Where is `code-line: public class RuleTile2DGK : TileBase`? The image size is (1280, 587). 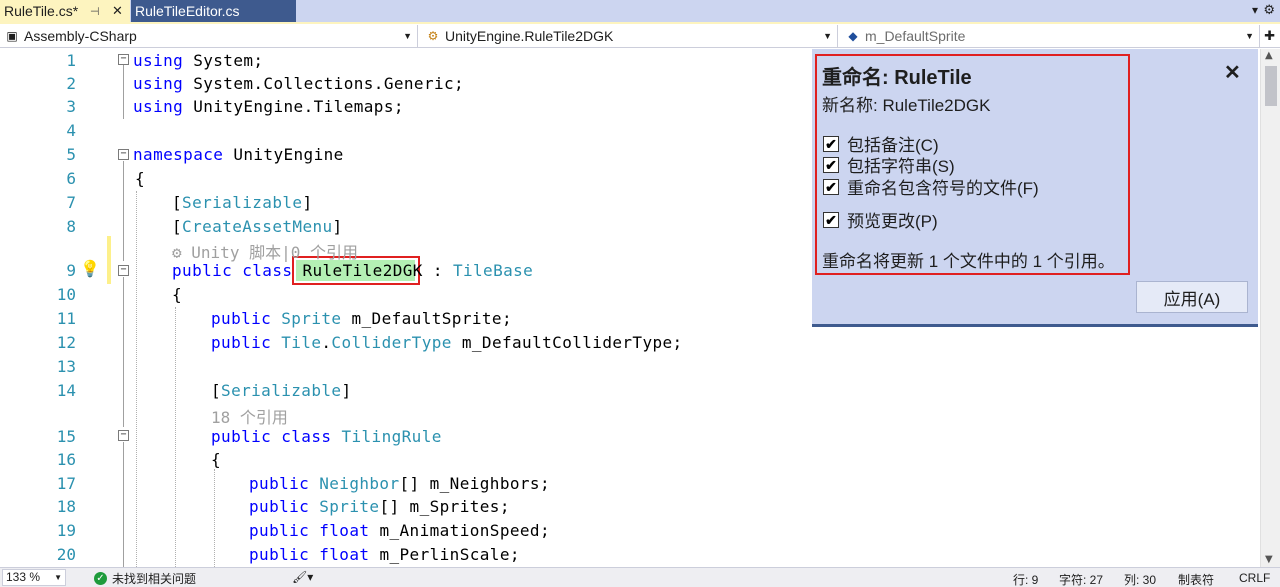 code-line: public class RuleTile2DGK : TileBase is located at coordinates (353, 270).